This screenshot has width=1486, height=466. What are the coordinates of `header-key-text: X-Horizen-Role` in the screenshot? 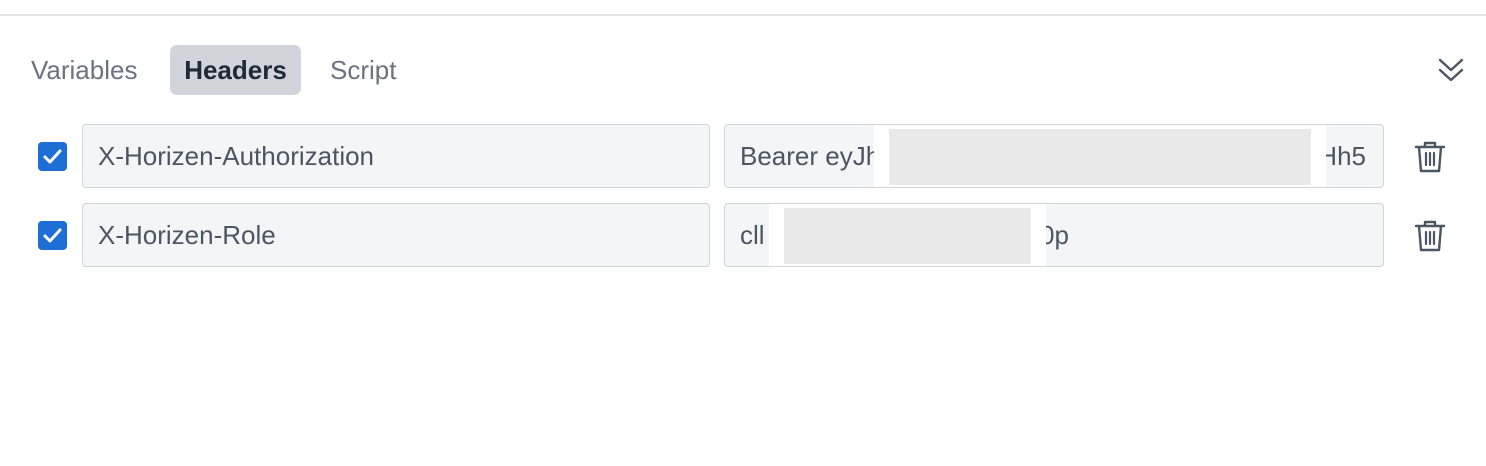 It's located at (187, 235).